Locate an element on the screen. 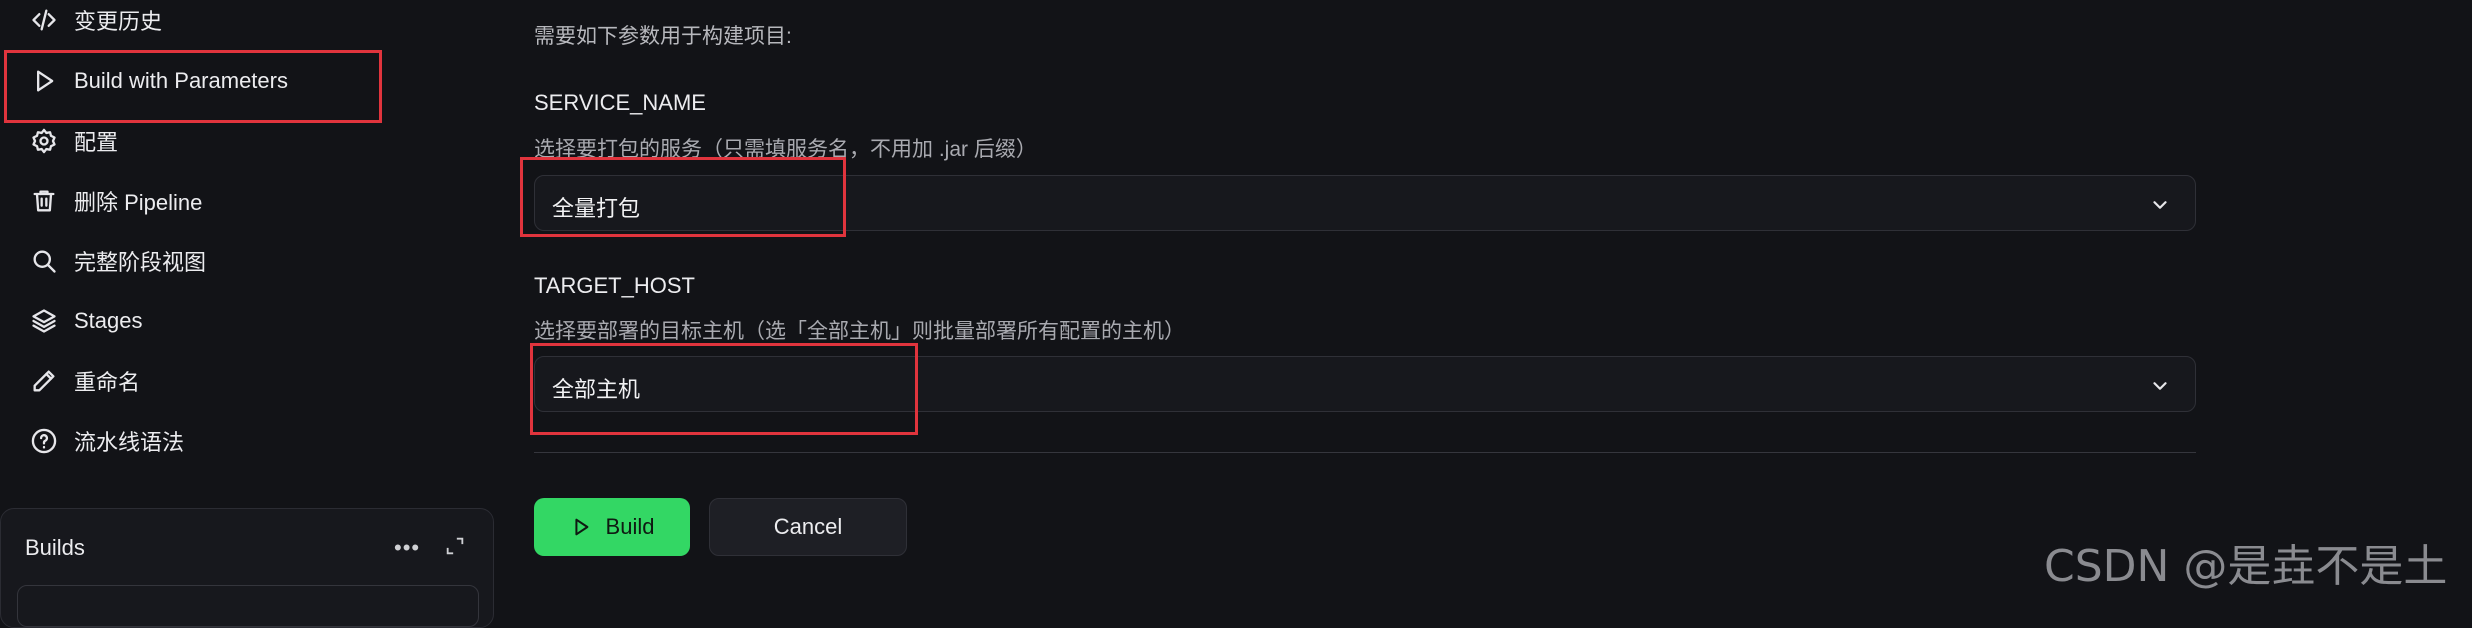  highlight-box-service-select is located at coordinates (683, 197).